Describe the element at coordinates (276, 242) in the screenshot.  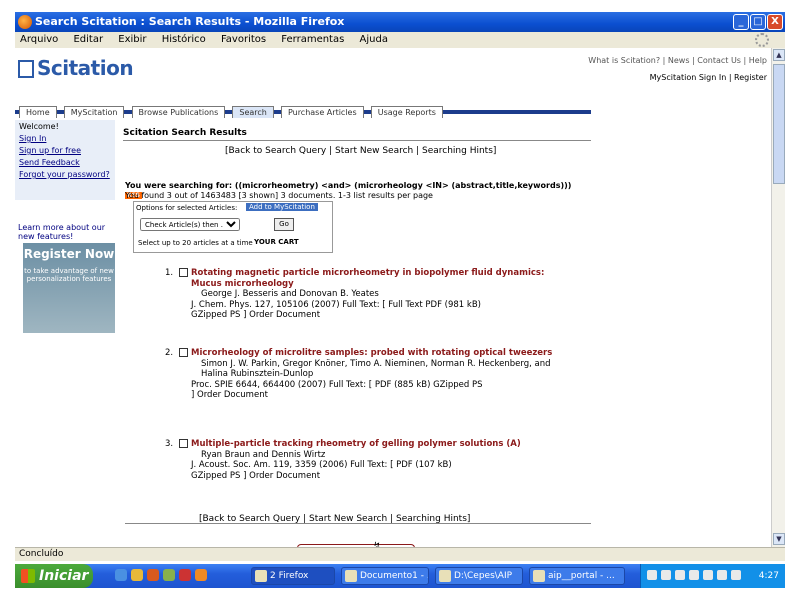
I see `your-cart-link: YOUR CART` at that location.